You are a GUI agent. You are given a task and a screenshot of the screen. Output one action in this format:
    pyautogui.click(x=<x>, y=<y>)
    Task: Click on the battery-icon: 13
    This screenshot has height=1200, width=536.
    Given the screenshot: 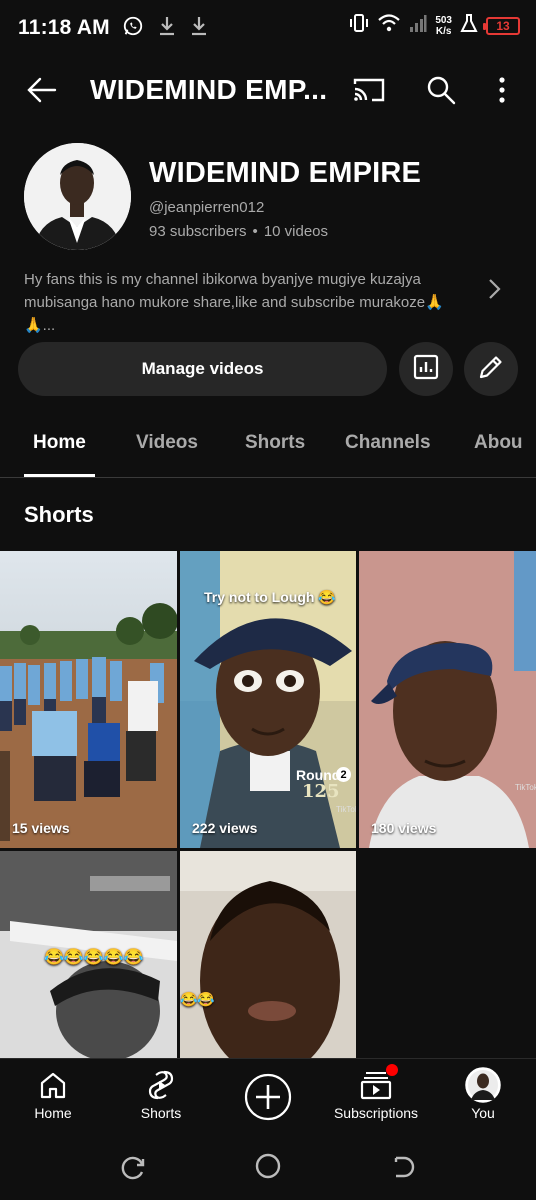 What is the action you would take?
    pyautogui.click(x=501, y=25)
    